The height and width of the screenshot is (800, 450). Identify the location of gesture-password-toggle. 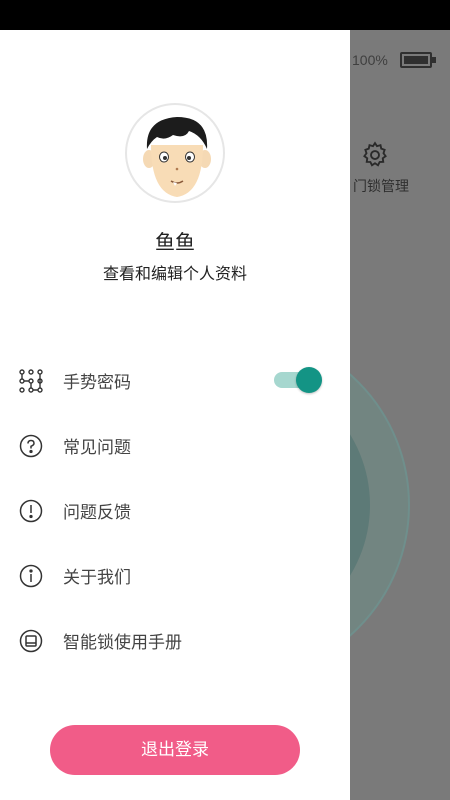
(298, 380).